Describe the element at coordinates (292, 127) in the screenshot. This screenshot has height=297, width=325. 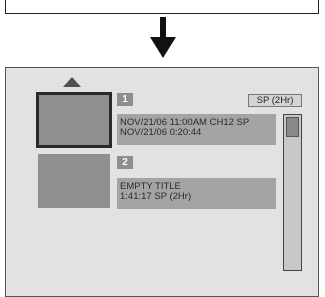
I see `scrollbar-thumb` at that location.